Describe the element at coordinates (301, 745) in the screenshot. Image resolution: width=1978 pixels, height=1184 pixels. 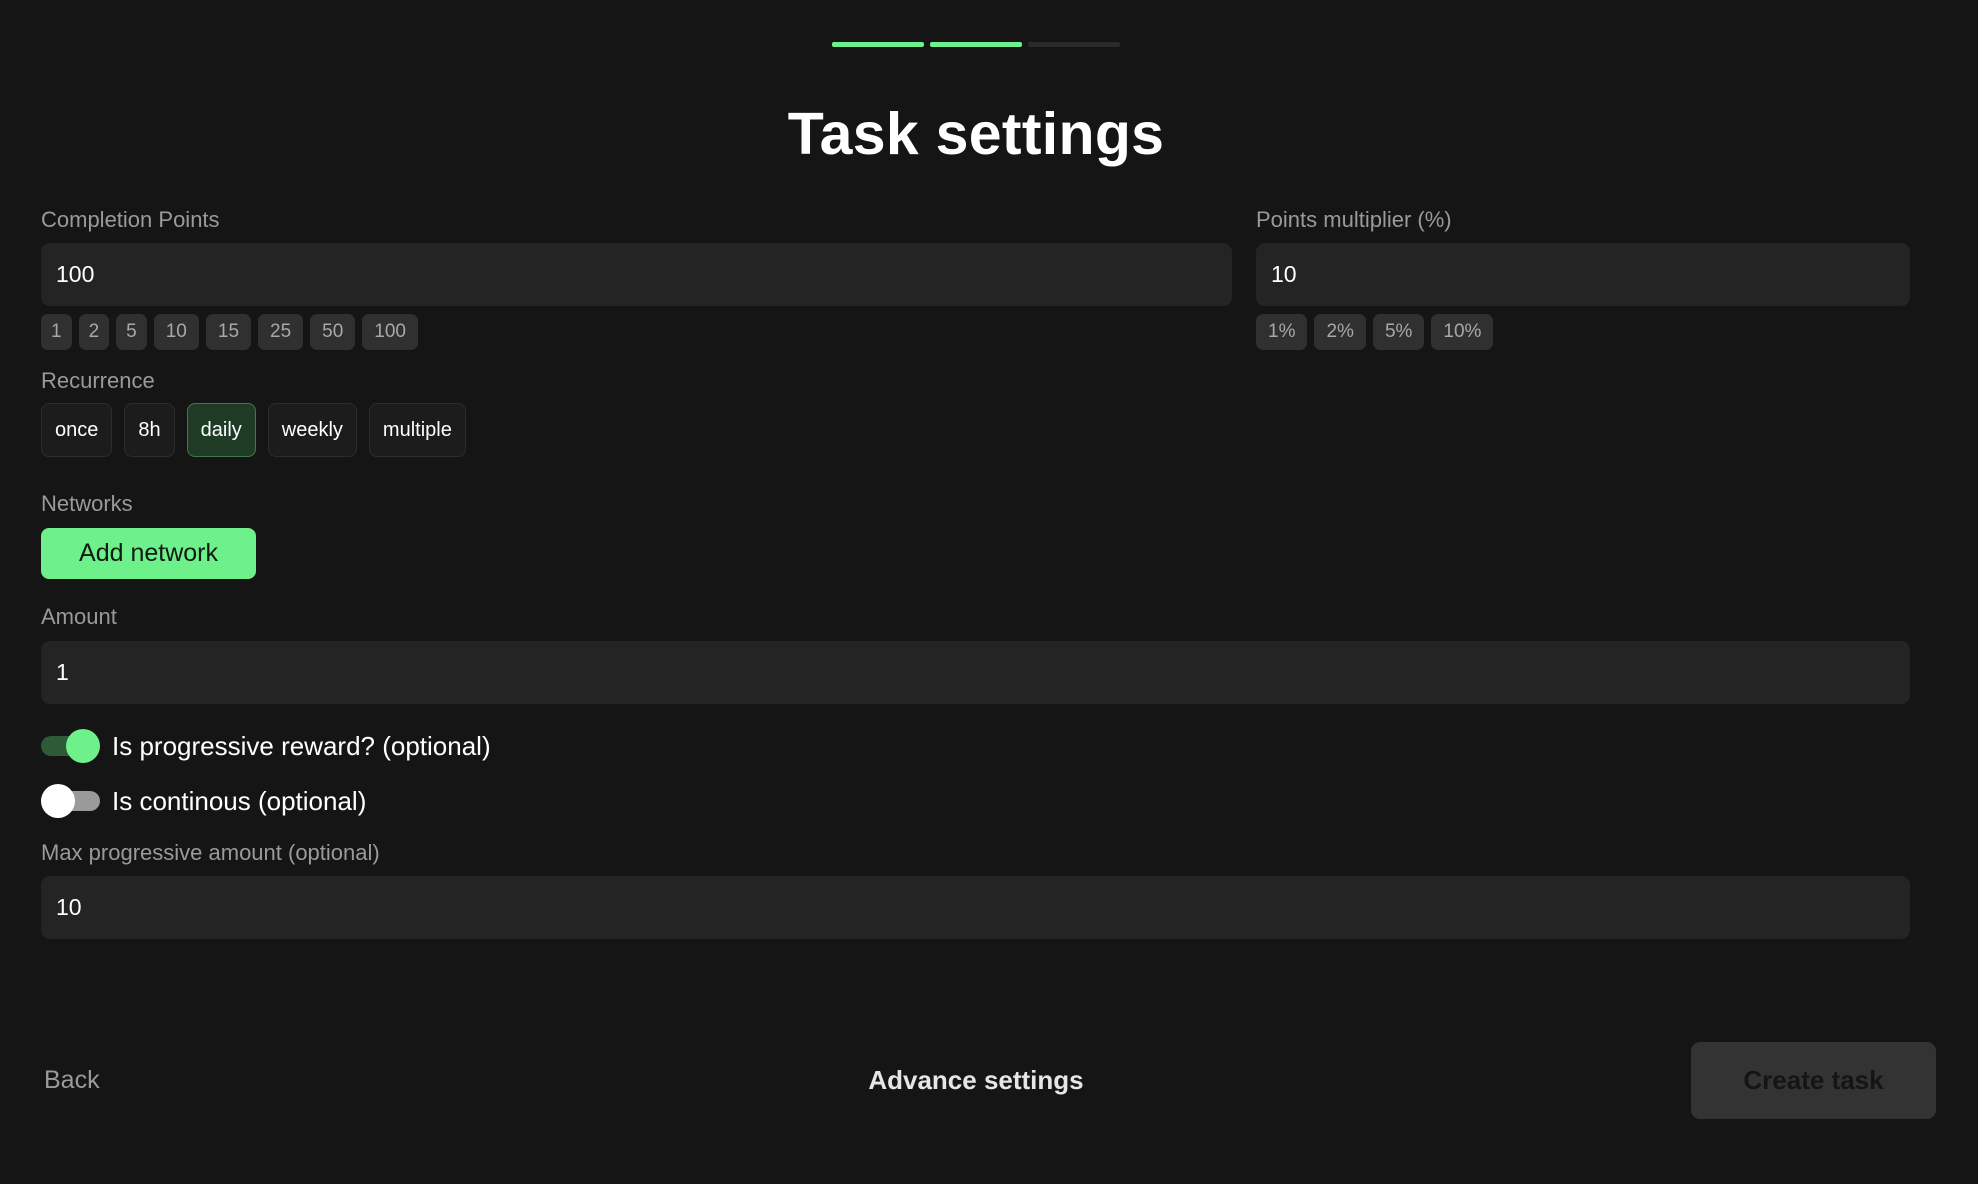
I see `progressive-reward-label: Is progressive reward? (optional)` at that location.